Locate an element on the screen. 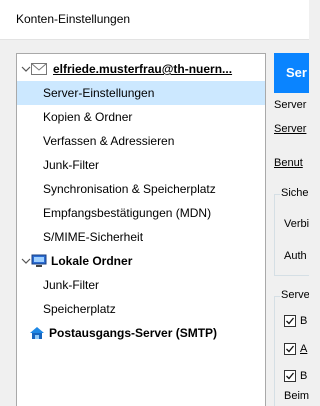  tree-item-receipts: Empfangsbestätigungen (MDN) is located at coordinates (141, 213).